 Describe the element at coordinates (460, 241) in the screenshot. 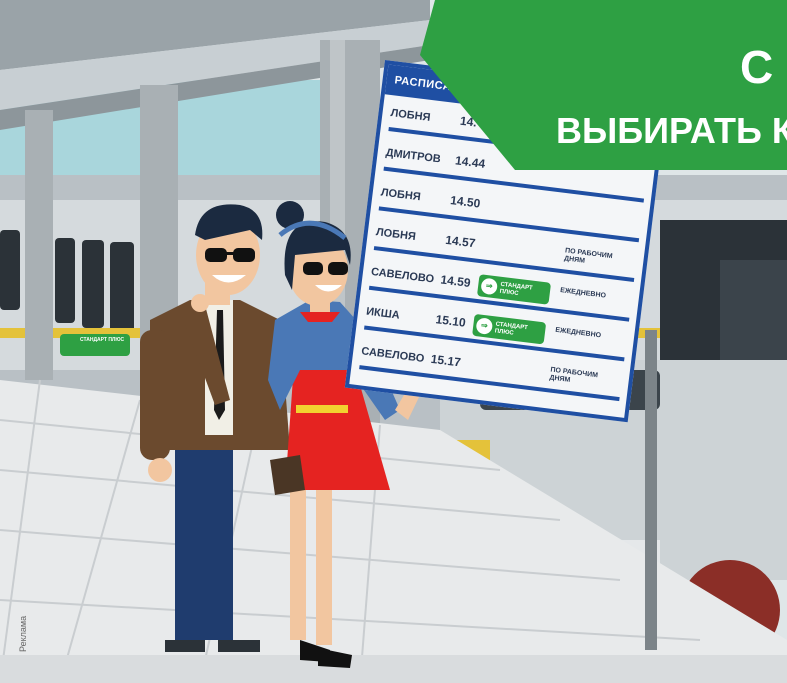

I see `schedule-time: 14.57` at that location.